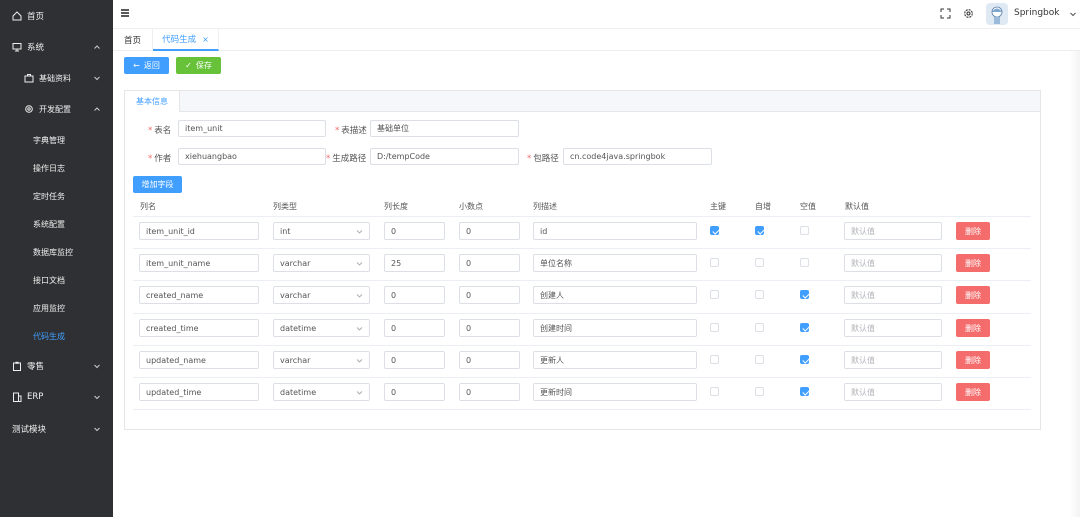  Describe the element at coordinates (295, 295) in the screenshot. I see `column-type-value: varchar` at that location.